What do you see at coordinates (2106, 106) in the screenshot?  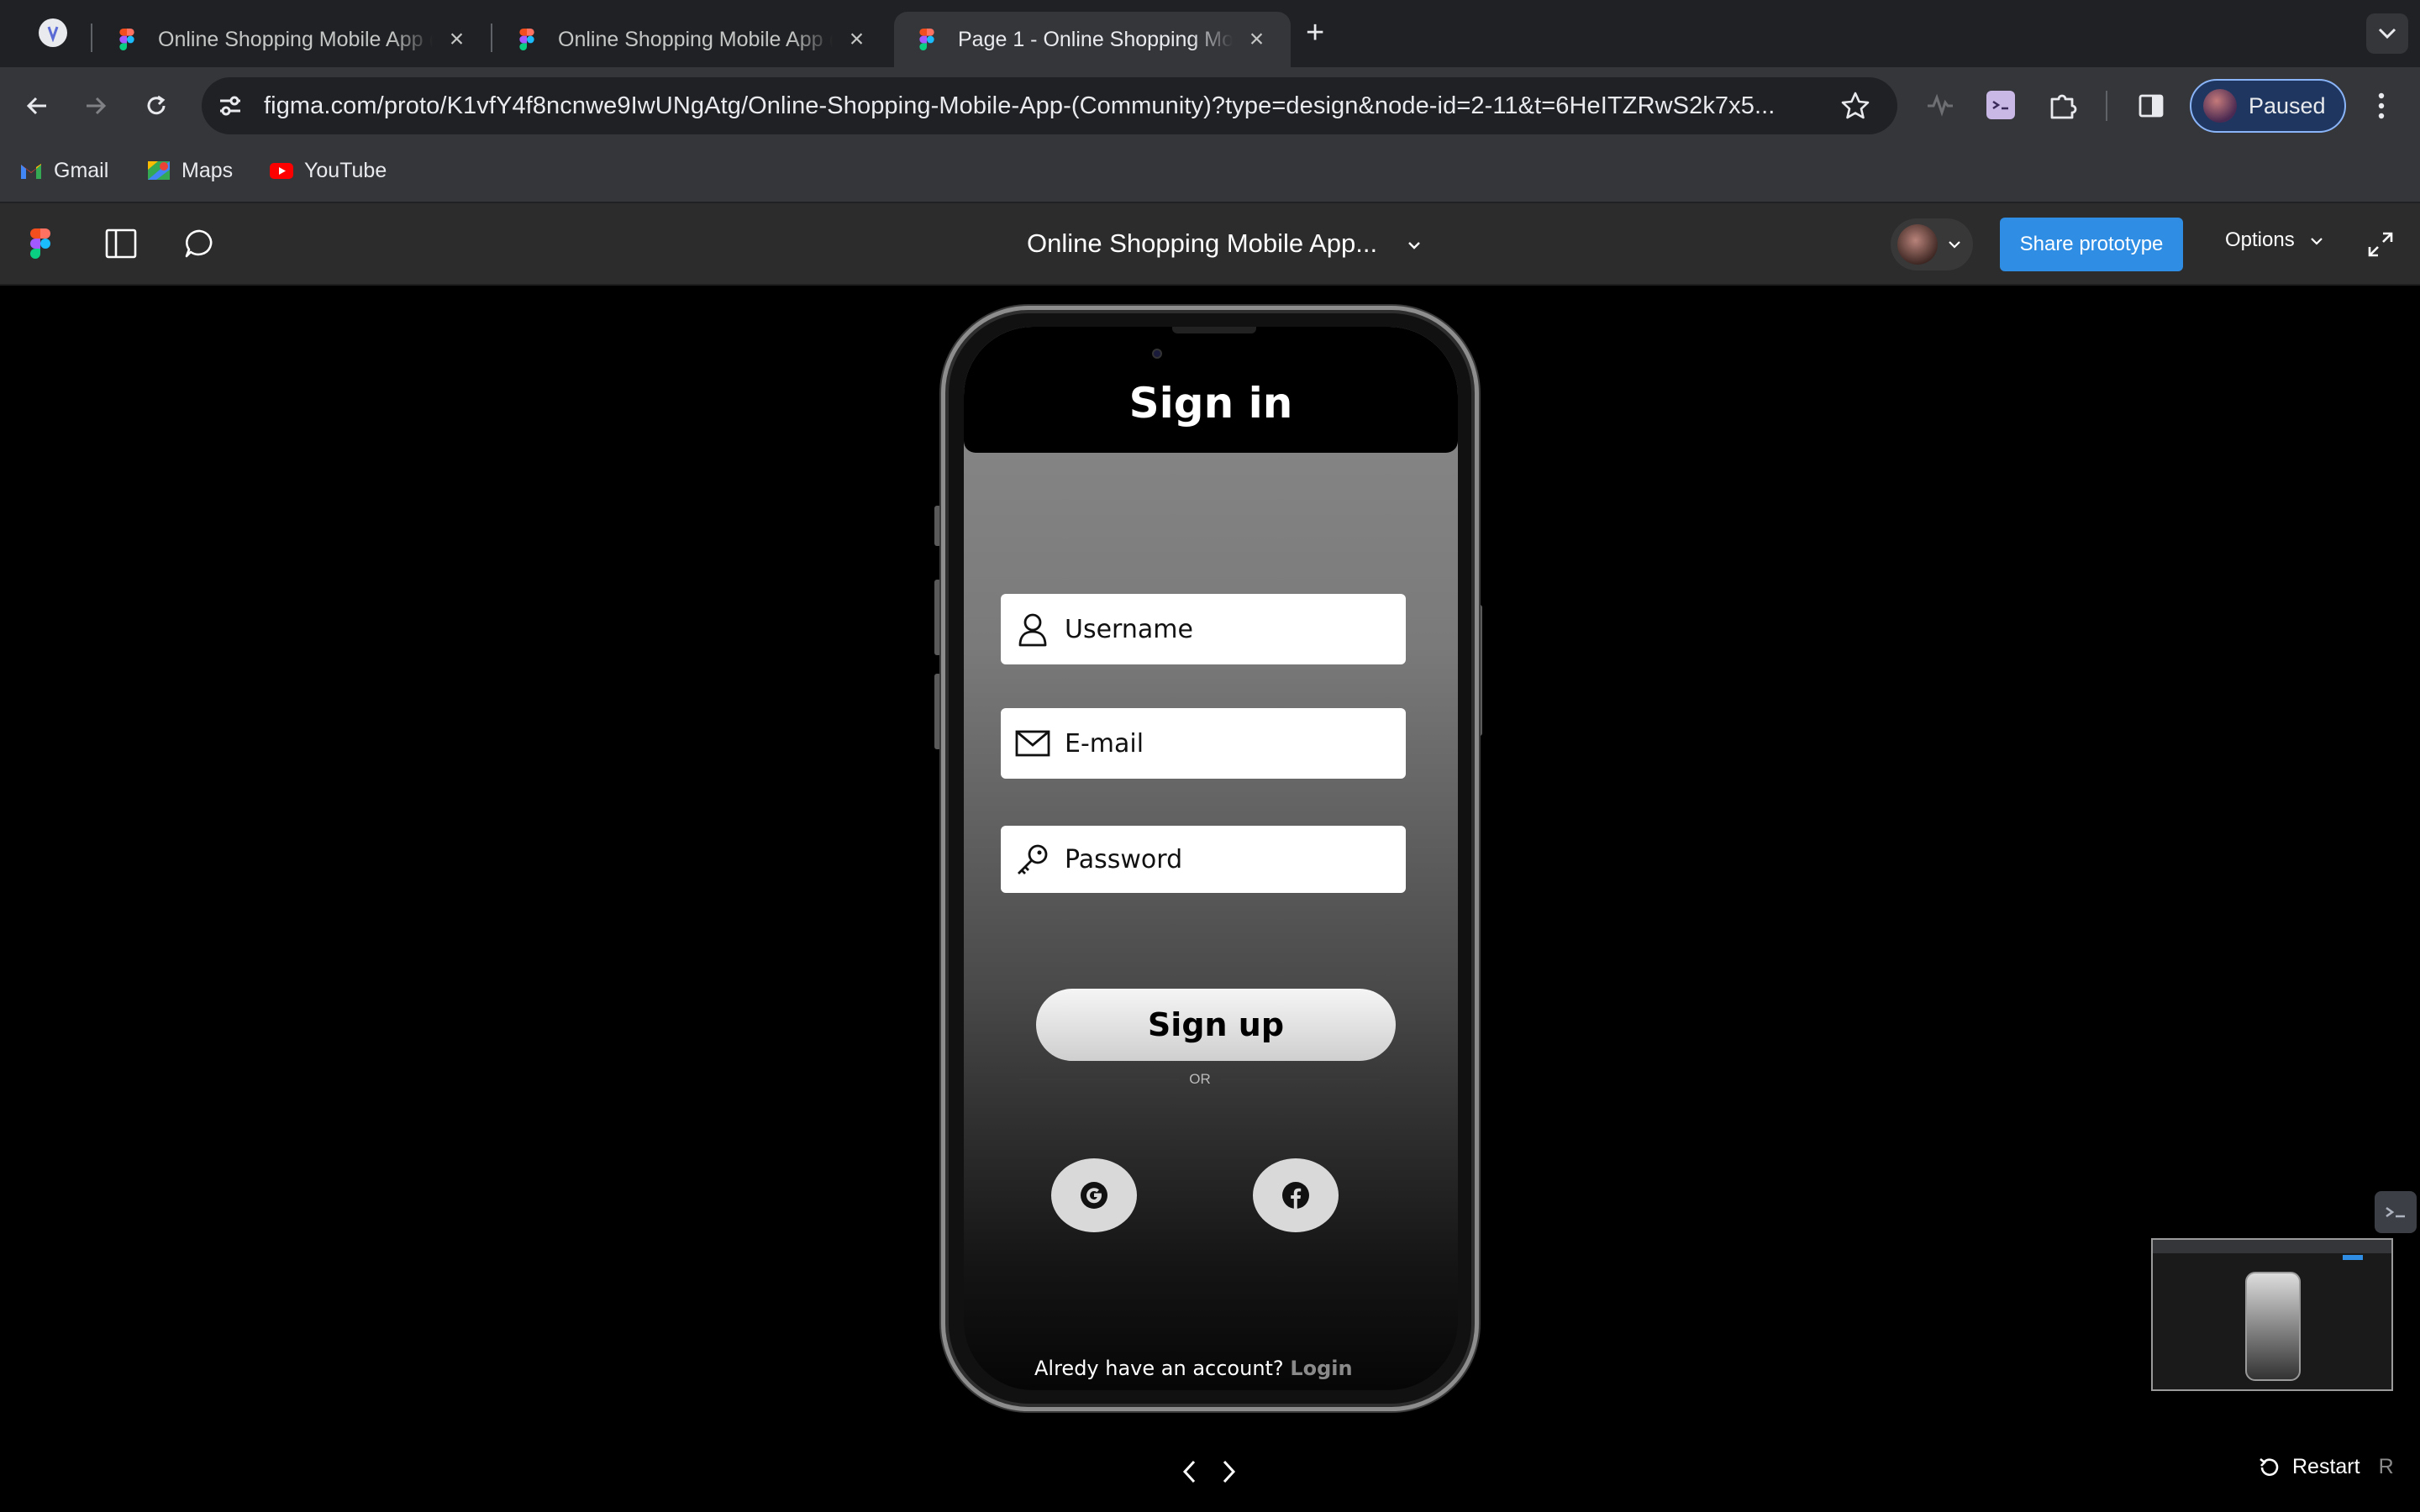 I see `toolbar-divider` at bounding box center [2106, 106].